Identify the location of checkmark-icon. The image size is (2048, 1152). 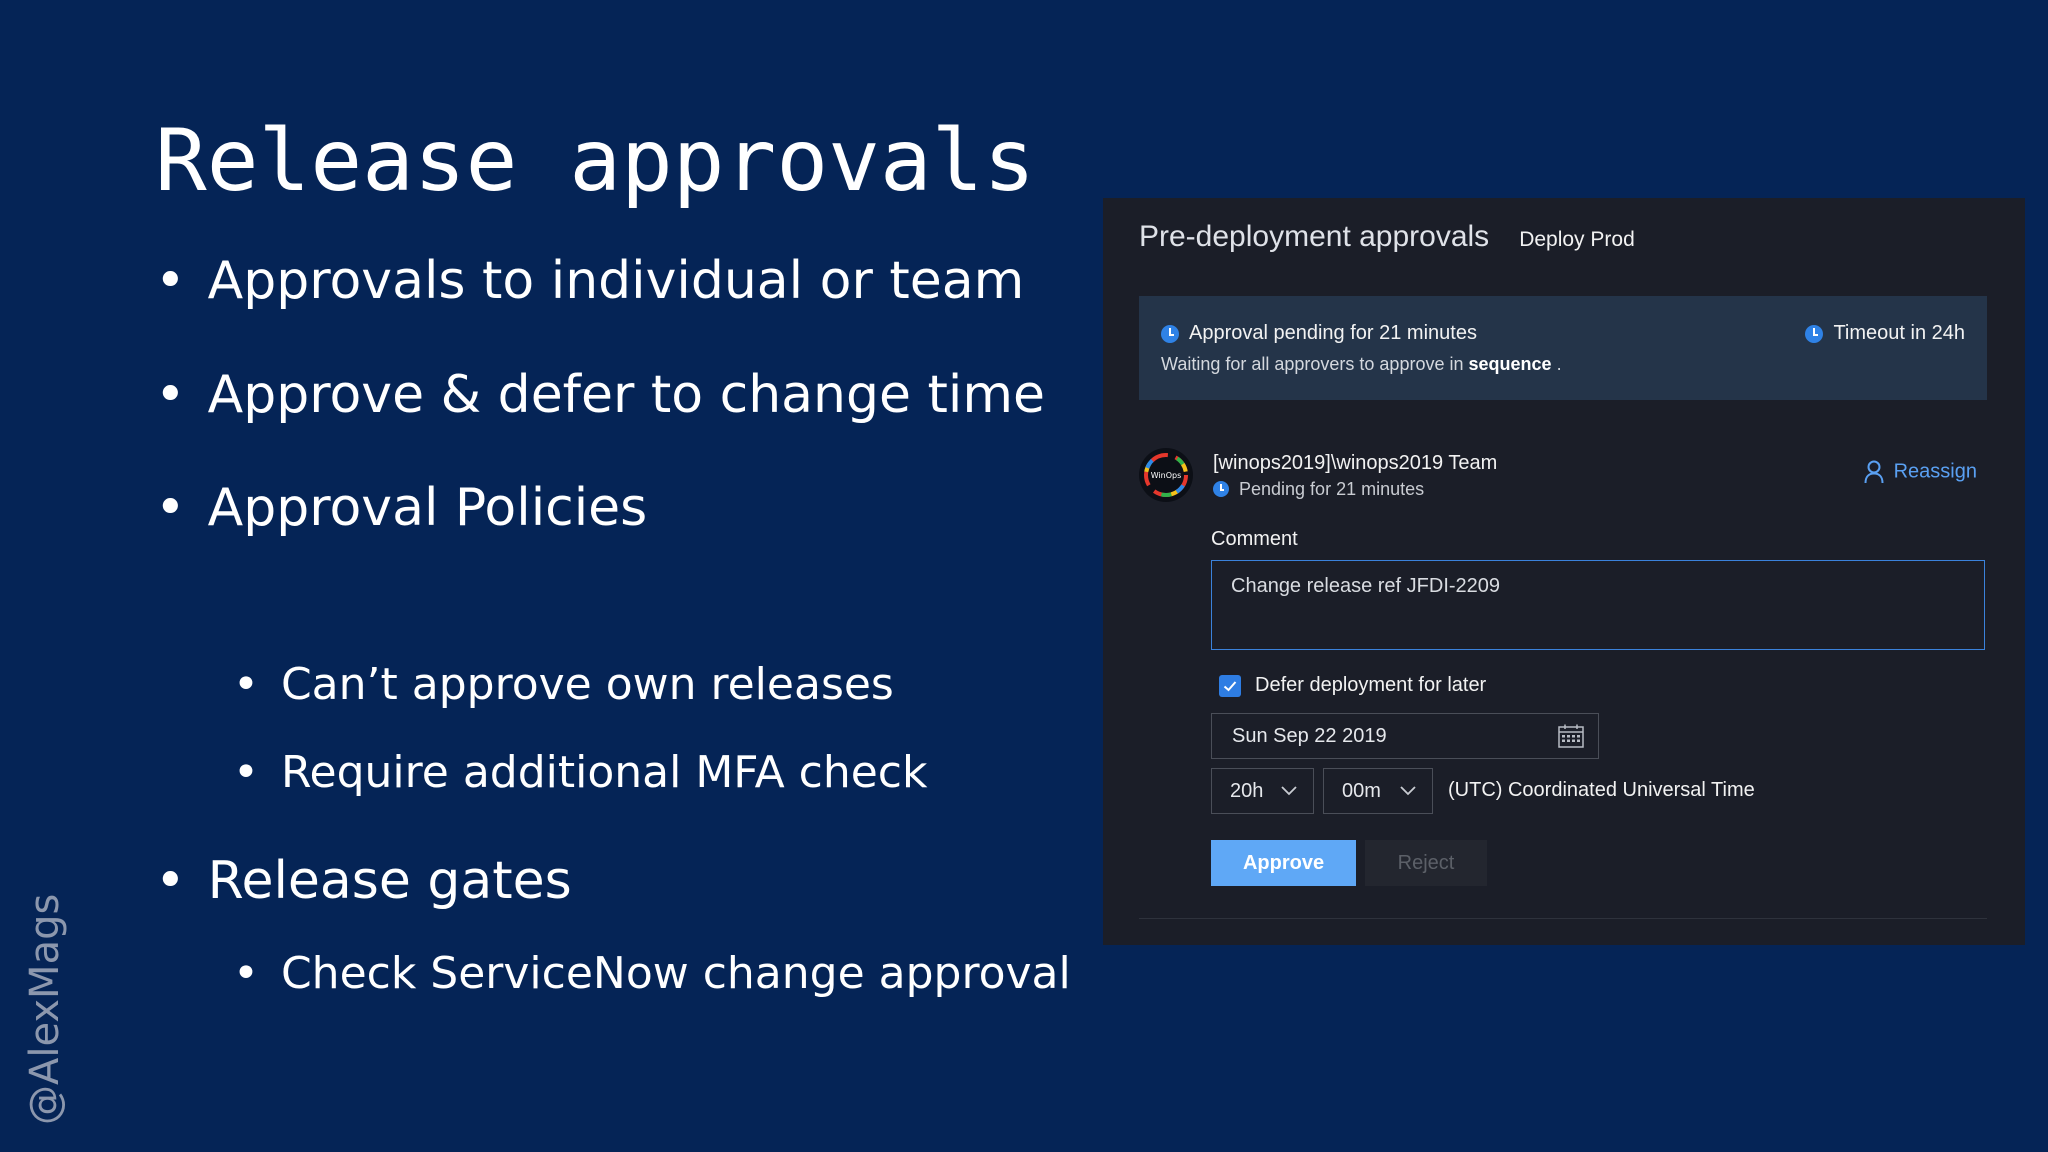
(1230, 685).